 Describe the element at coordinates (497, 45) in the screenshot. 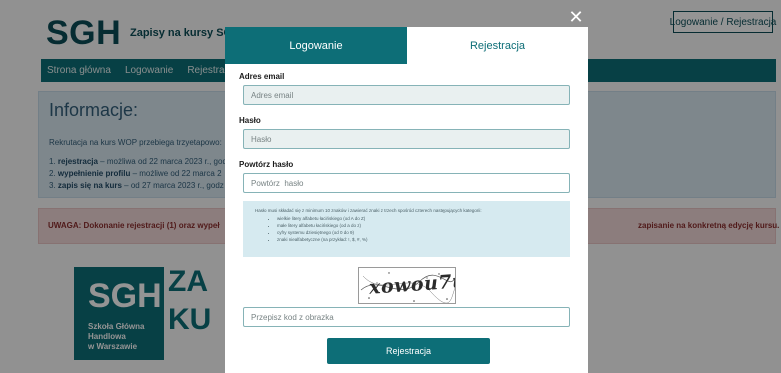

I see `tab-register: Rejestracja` at that location.